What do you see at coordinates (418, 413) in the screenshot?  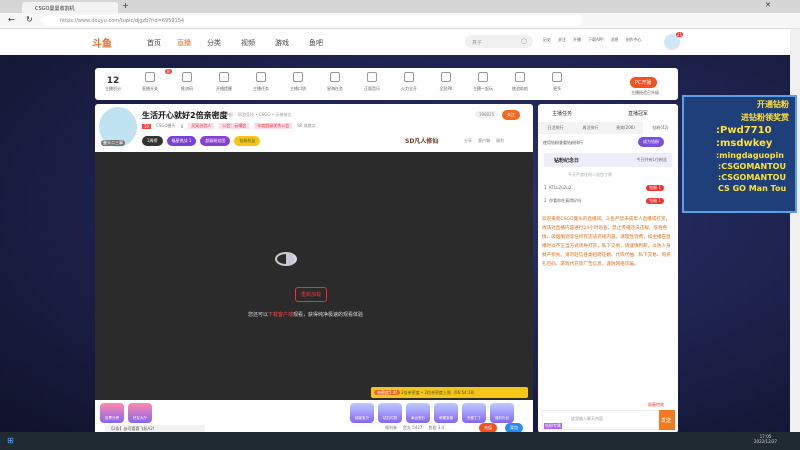 I see `gift-item: 幸运宝石` at bounding box center [418, 413].